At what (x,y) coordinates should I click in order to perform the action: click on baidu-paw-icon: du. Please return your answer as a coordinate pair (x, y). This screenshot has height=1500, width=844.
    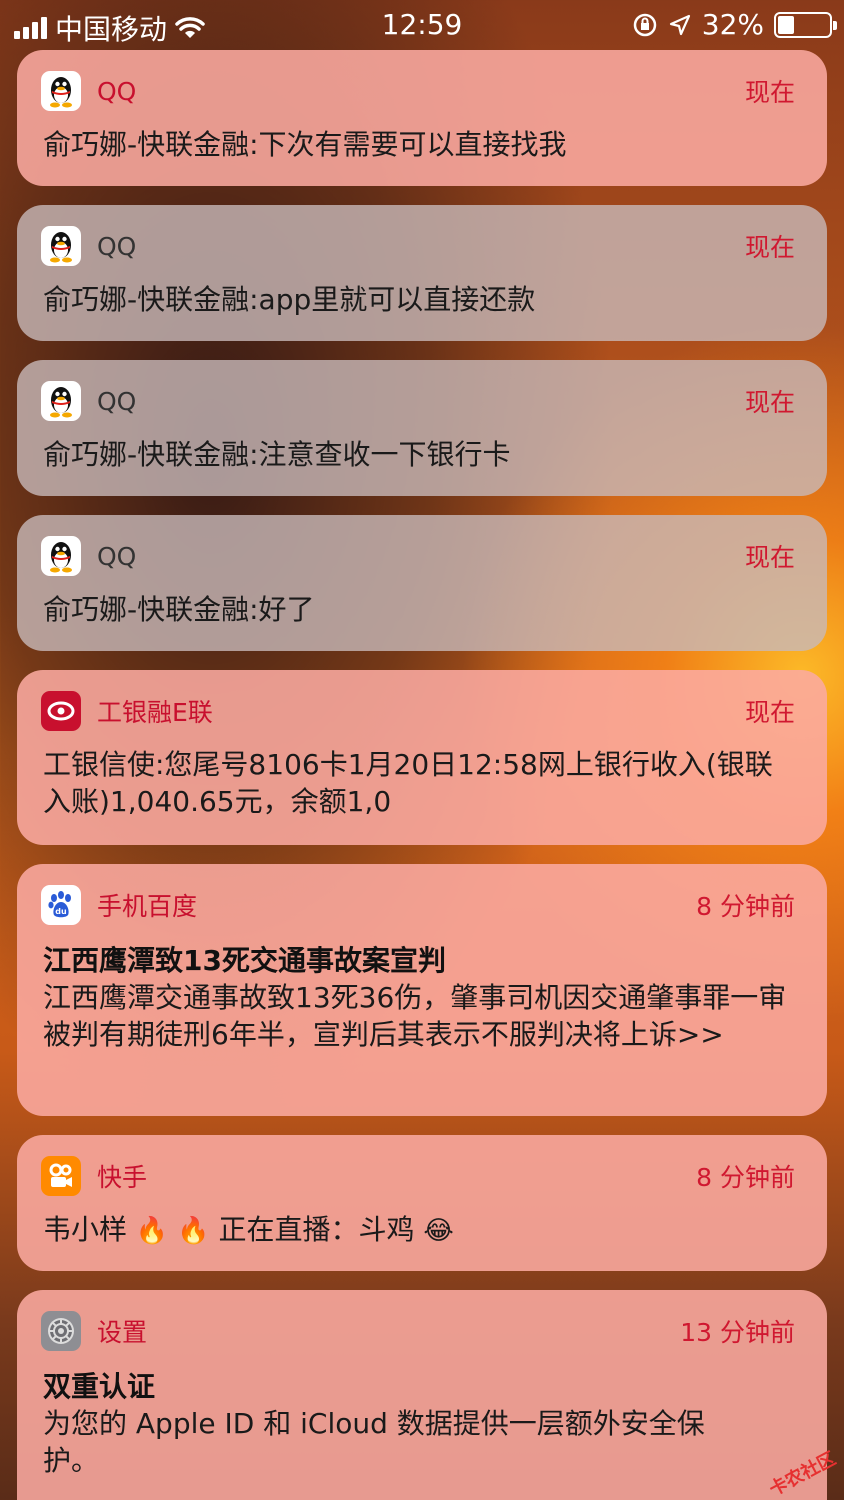
    Looking at the image, I should click on (61, 905).